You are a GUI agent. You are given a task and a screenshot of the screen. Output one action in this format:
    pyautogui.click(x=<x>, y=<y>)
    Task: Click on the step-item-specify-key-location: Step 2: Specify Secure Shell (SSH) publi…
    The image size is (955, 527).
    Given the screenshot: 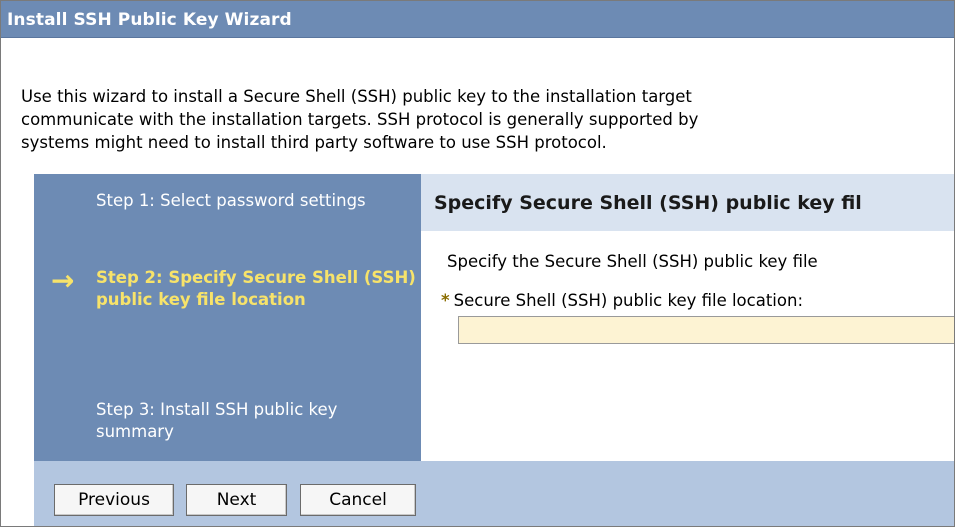 What is the action you would take?
    pyautogui.click(x=256, y=288)
    